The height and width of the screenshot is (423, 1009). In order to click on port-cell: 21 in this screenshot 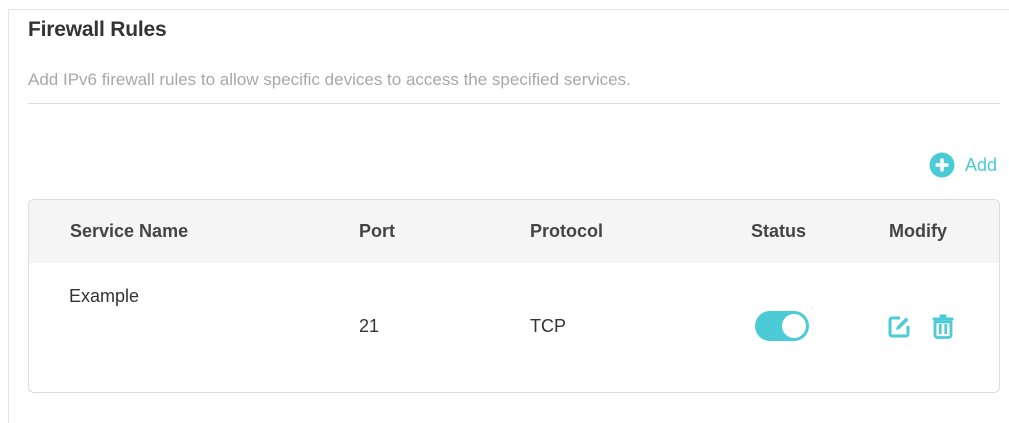, I will do `click(369, 326)`.